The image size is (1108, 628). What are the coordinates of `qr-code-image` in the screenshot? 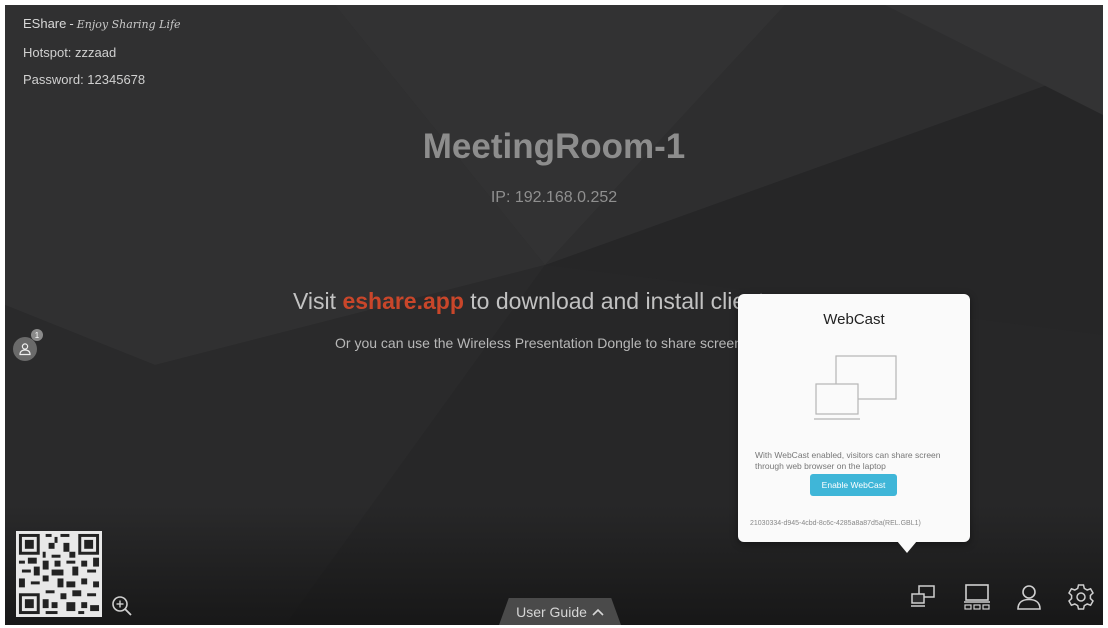 It's located at (59, 574).